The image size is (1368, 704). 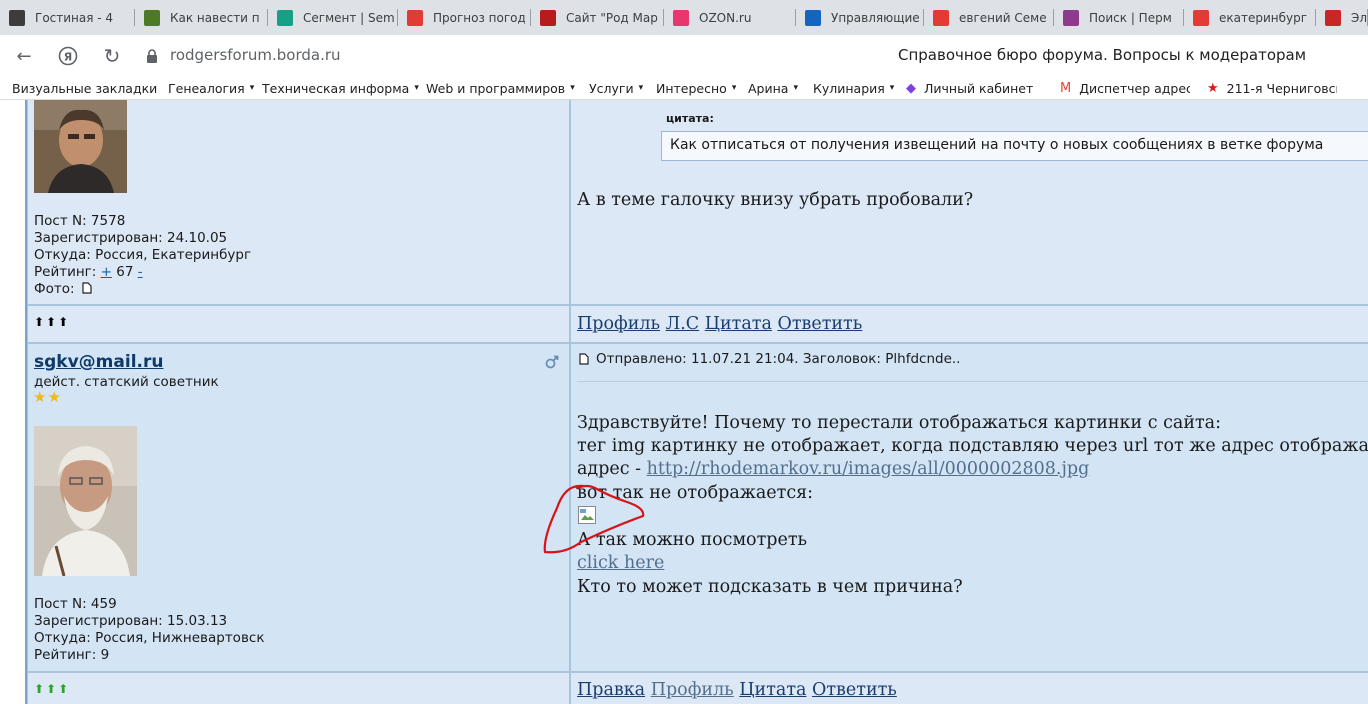 I want to click on url-text: rodgersforum.borda.ru, so click(x=255, y=55).